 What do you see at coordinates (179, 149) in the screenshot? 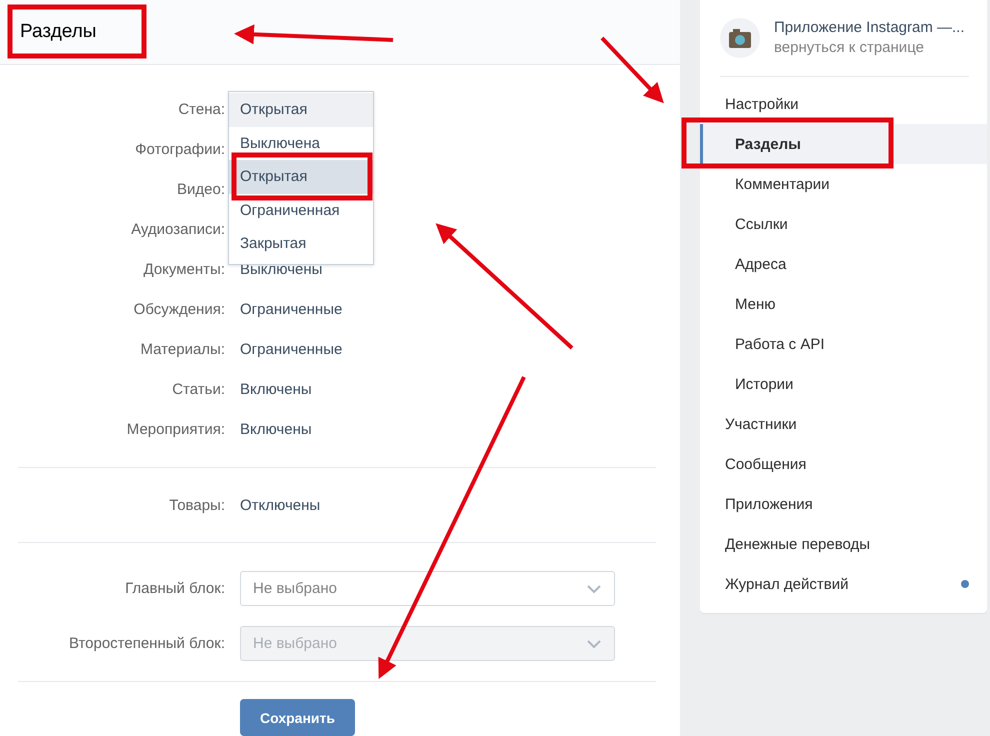
I see `field-label: Фотографии:` at bounding box center [179, 149].